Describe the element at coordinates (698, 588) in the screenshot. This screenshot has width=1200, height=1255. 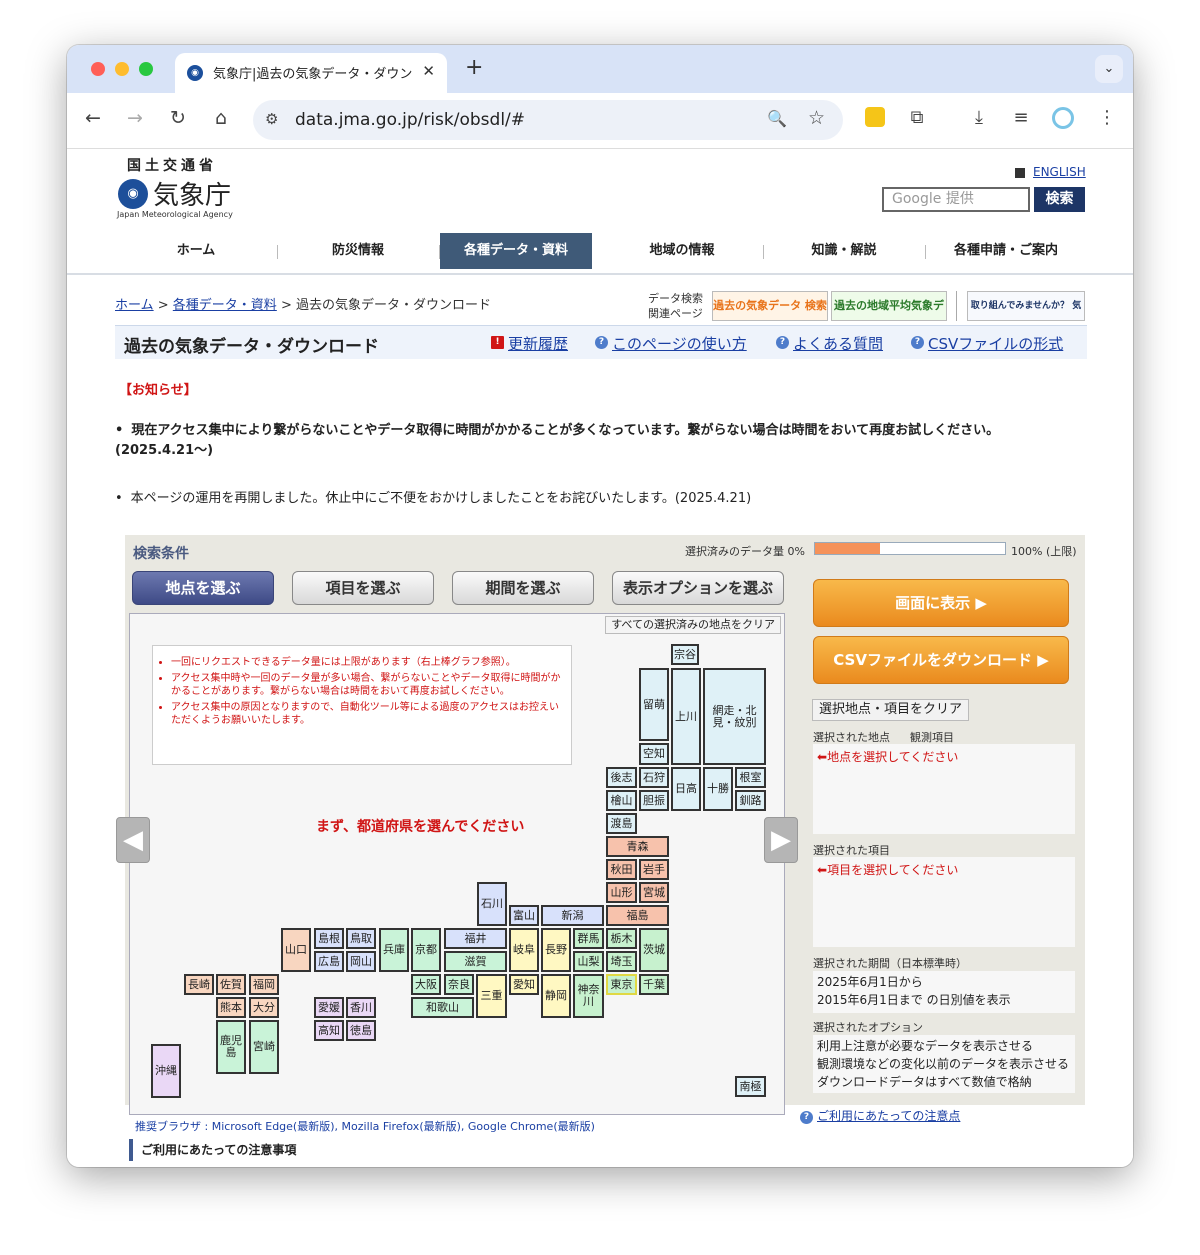
I see `tab-select-options: 表示オプションを選ぶ` at that location.